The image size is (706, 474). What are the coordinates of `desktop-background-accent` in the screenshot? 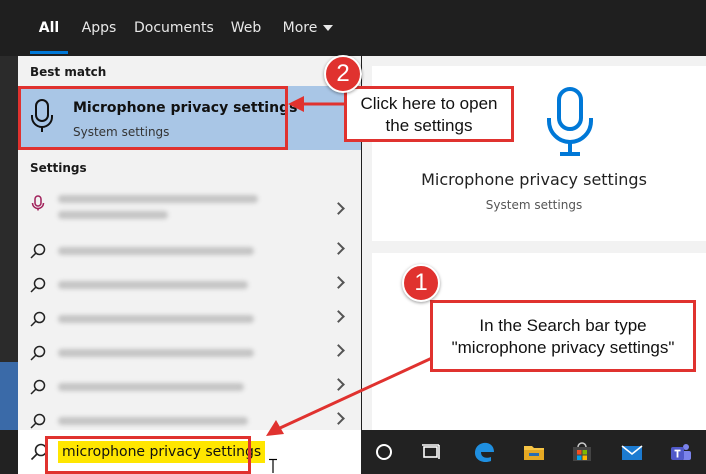 It's located at (9, 396).